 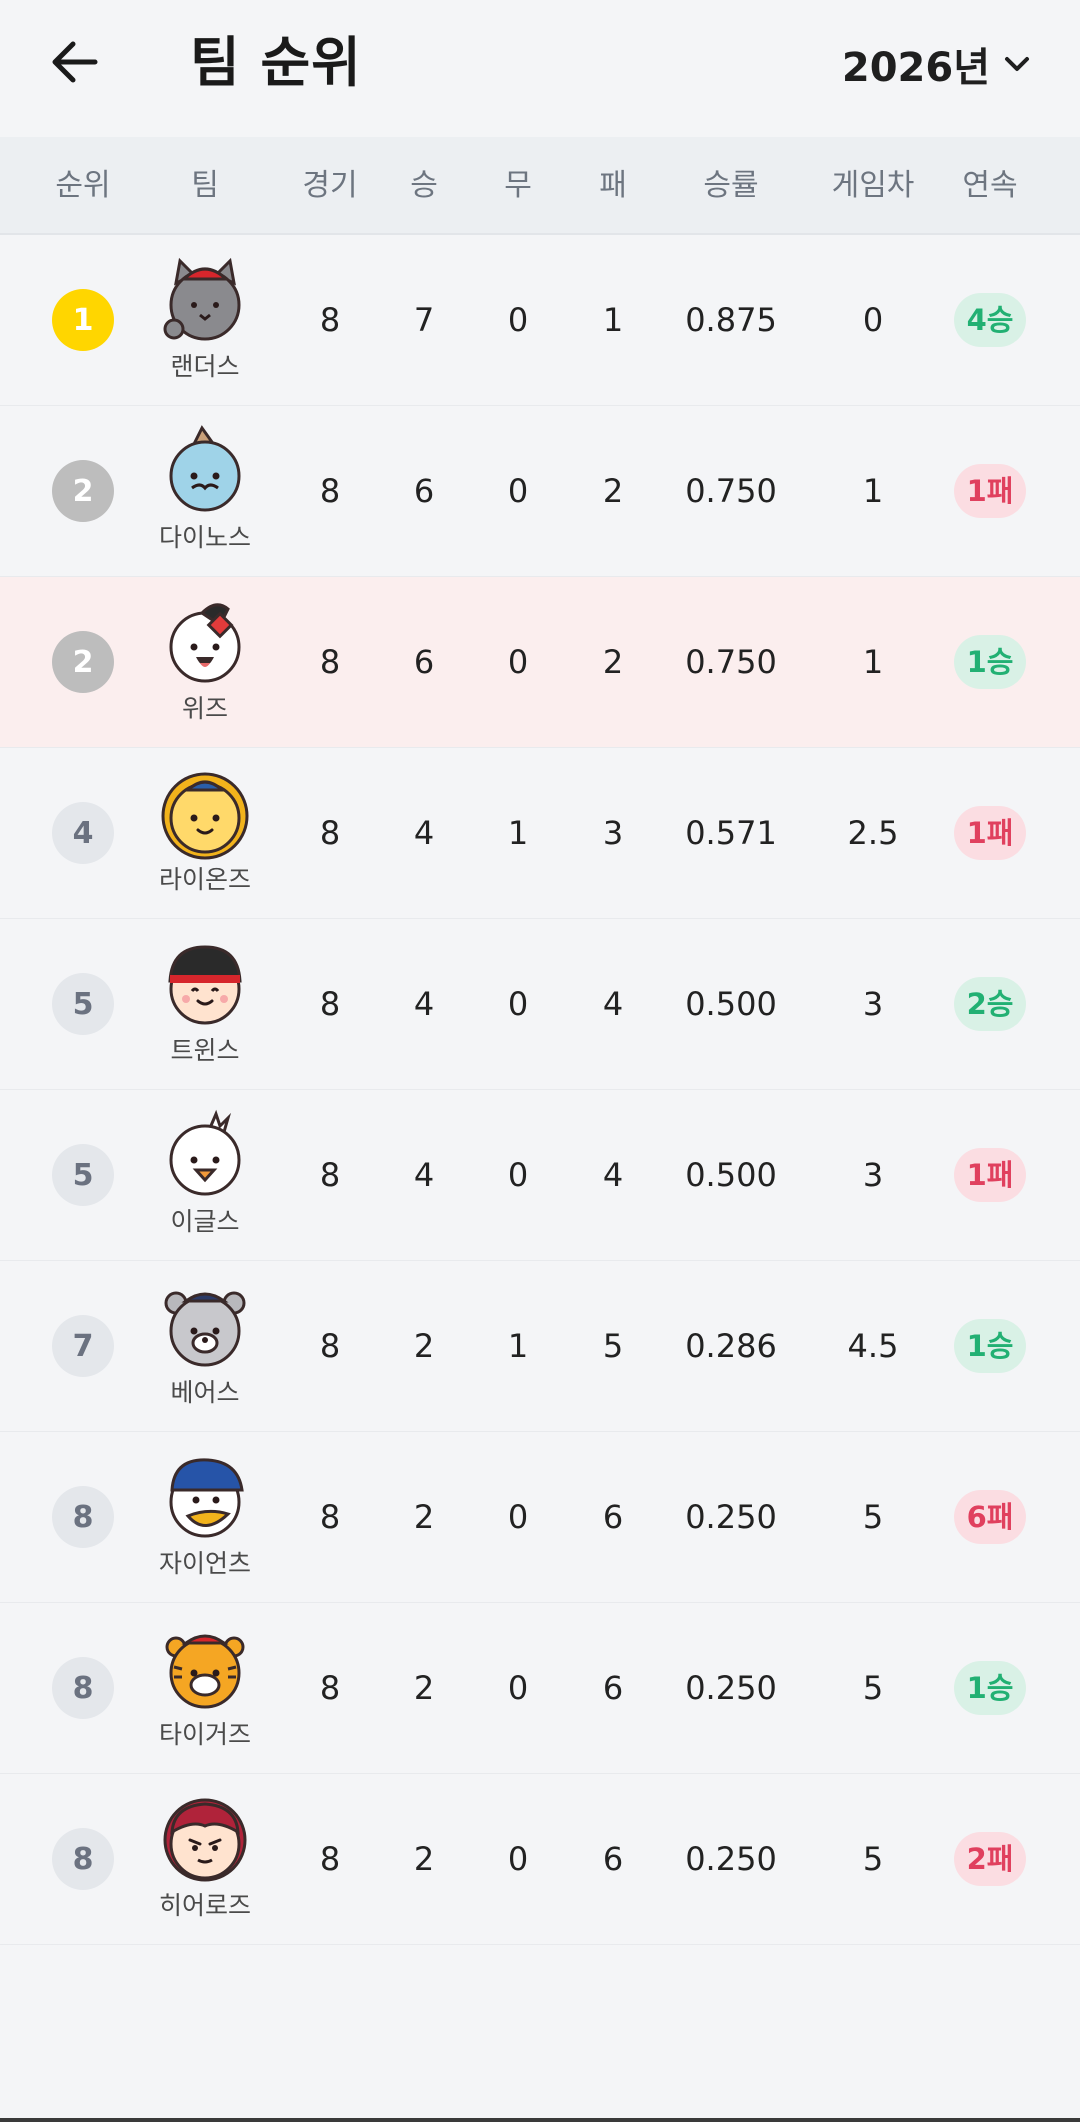 What do you see at coordinates (518, 185) in the screenshot?
I see `column-draws: 무` at bounding box center [518, 185].